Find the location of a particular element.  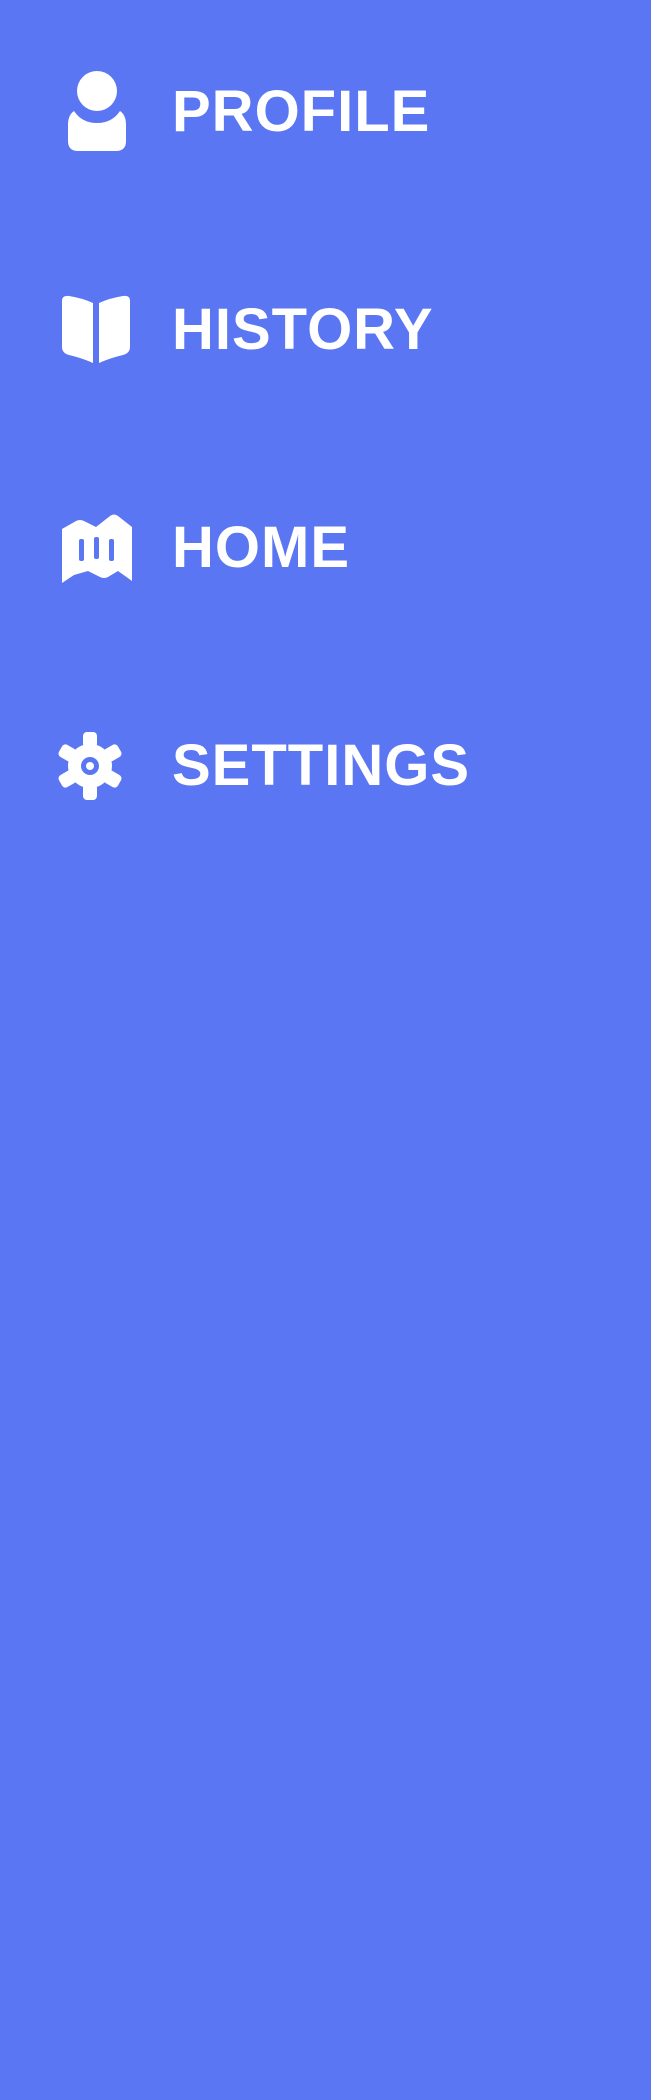

user-icon is located at coordinates (97, 112).